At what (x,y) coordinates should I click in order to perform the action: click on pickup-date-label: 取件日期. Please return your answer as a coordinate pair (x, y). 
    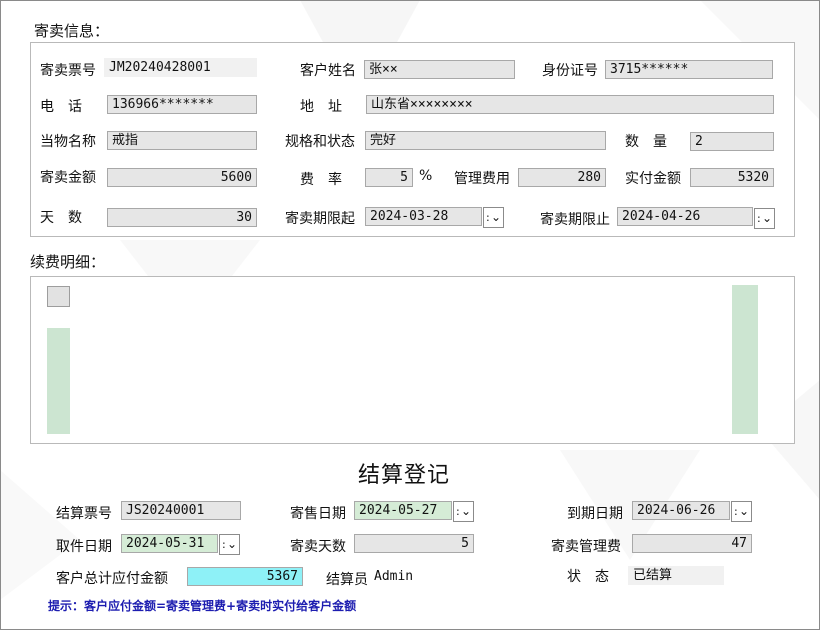
    Looking at the image, I should click on (84, 547).